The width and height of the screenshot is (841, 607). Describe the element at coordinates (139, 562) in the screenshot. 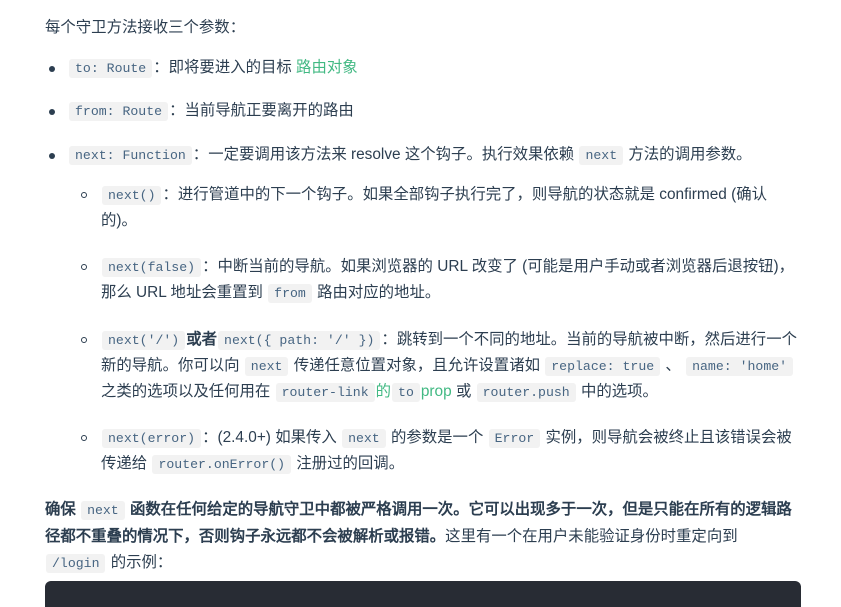

I see `note-normal-part2: 的示例：` at that location.